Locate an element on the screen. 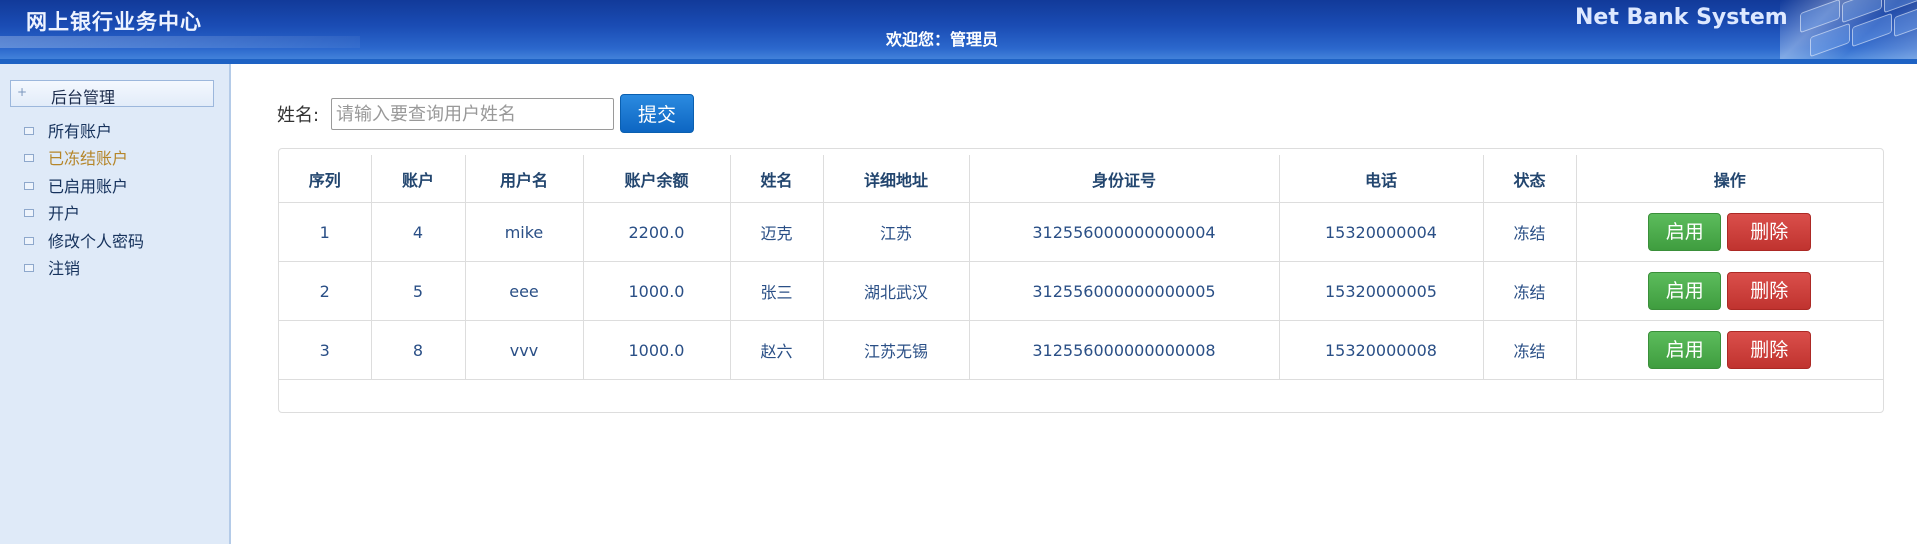 The width and height of the screenshot is (1917, 544). cell-id-number: 312556000000000004 is located at coordinates (1124, 232).